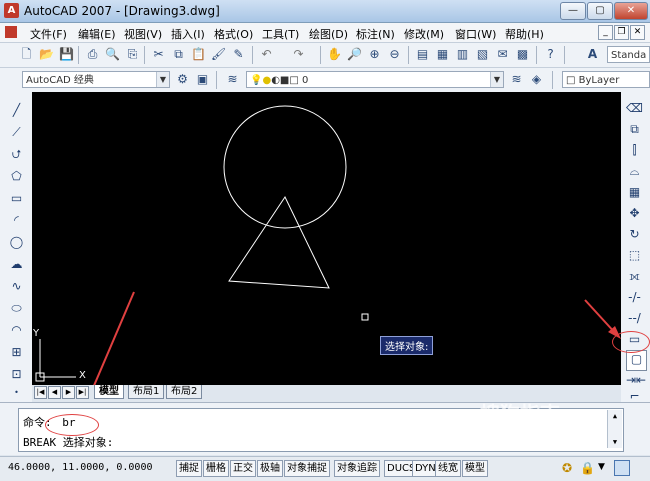  Describe the element at coordinates (16, 374) in the screenshot. I see `make-block-icon: ⊡` at that location.